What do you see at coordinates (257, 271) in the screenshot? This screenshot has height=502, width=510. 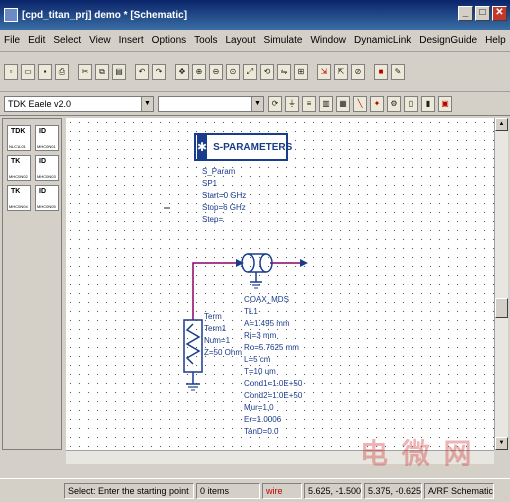 I see `coax-symbol` at bounding box center [257, 271].